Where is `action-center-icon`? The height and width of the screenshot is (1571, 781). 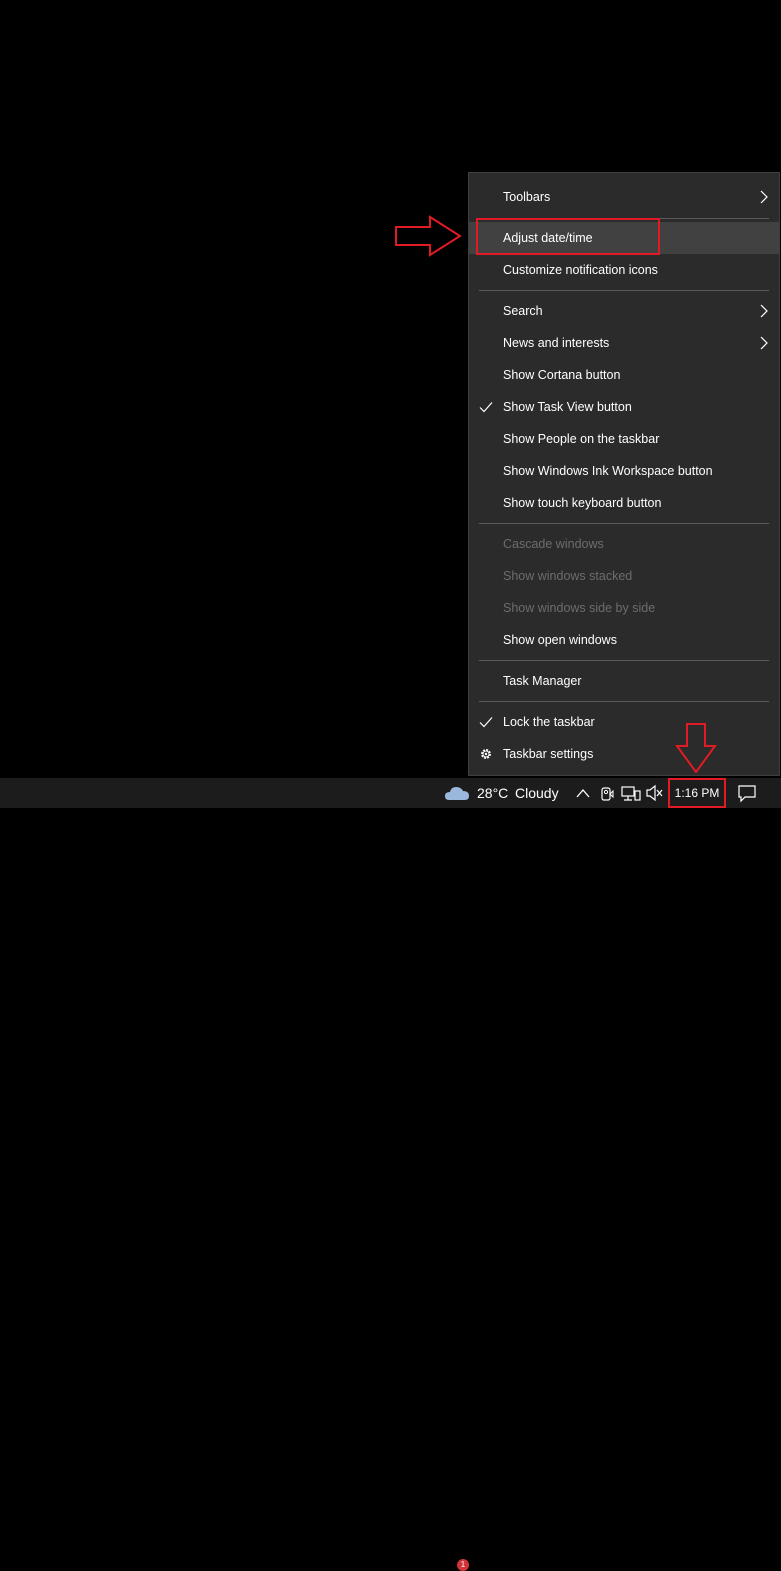 action-center-icon is located at coordinates (747, 793).